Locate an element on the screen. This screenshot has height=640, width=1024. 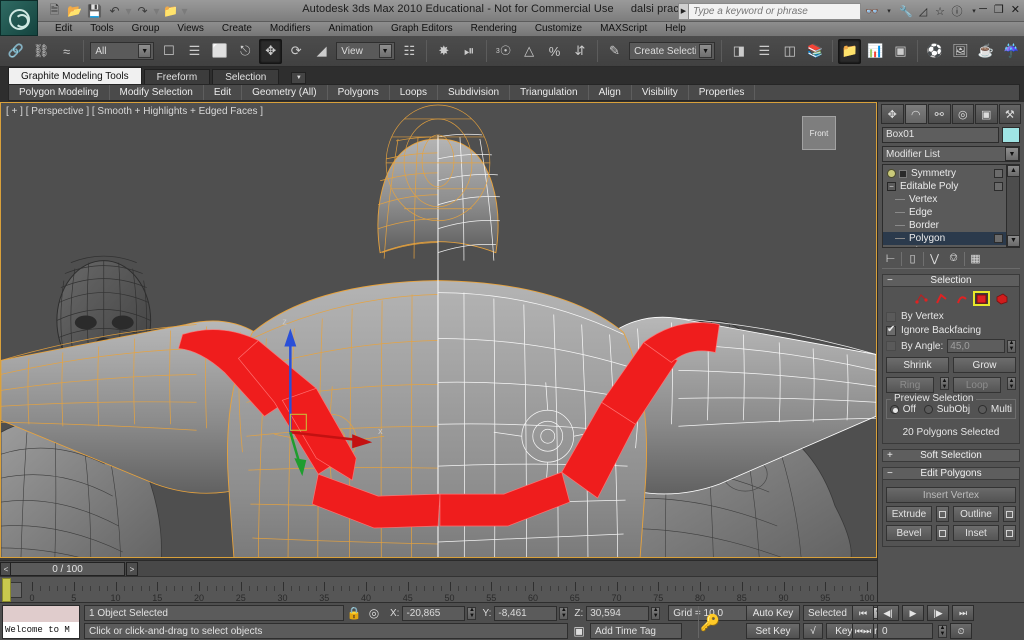
y-coordinate-field: -8,461 is located at coordinates (526, 613).